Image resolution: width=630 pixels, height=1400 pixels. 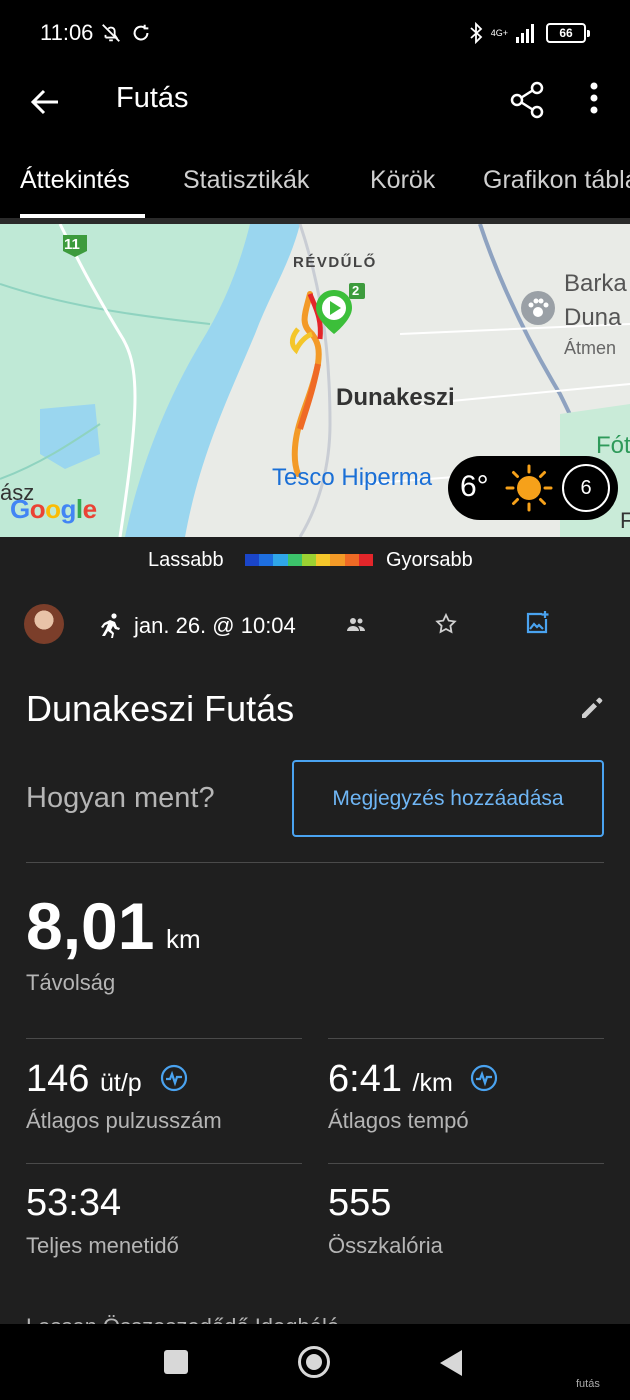 I want to click on google-logo: Google, so click(x=53, y=509).